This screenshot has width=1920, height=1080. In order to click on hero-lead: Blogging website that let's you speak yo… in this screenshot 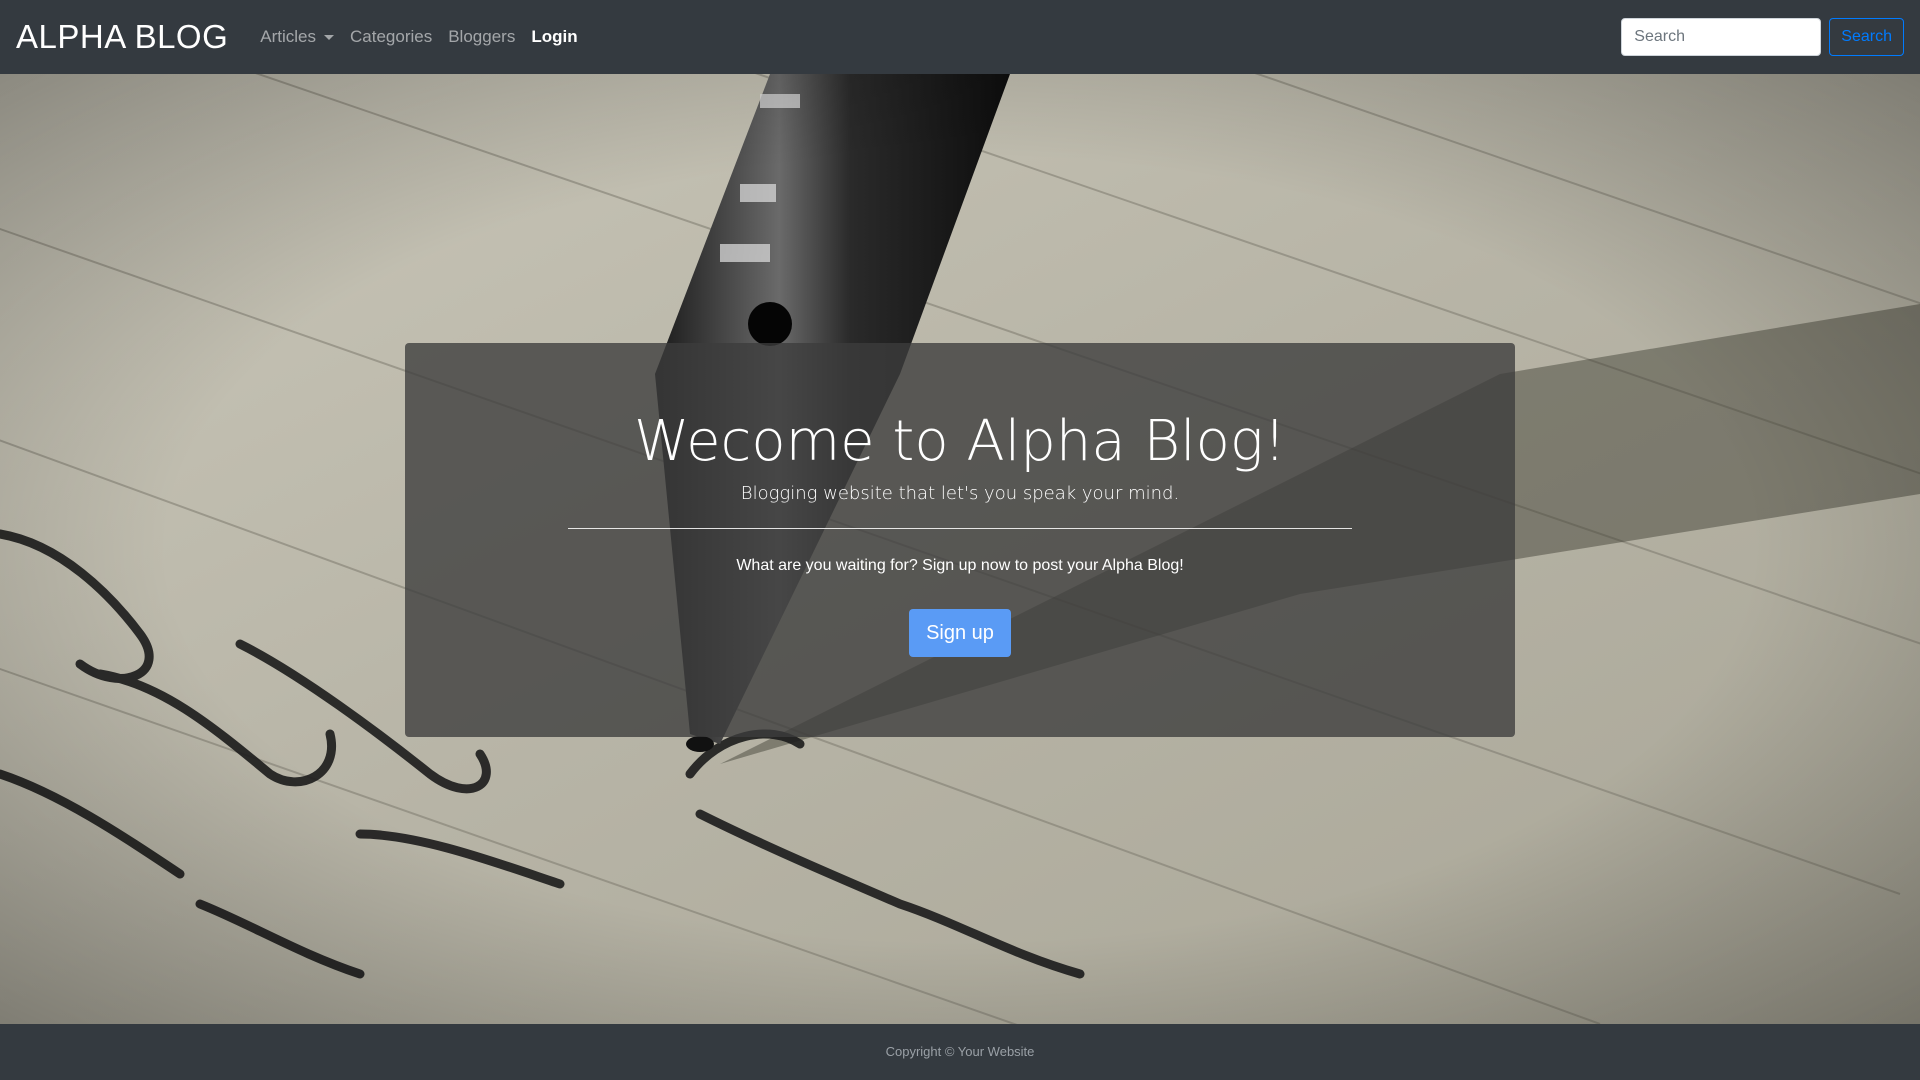, I will do `click(960, 493)`.